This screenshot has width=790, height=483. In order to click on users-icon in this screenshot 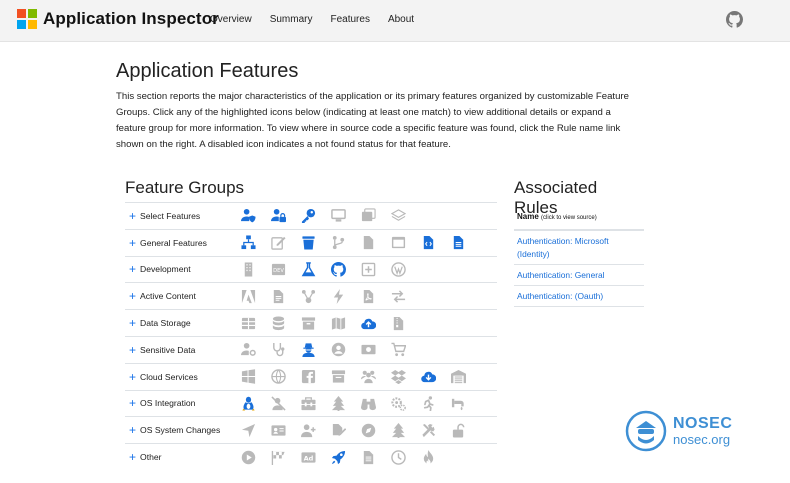, I will do `click(368, 377)`.